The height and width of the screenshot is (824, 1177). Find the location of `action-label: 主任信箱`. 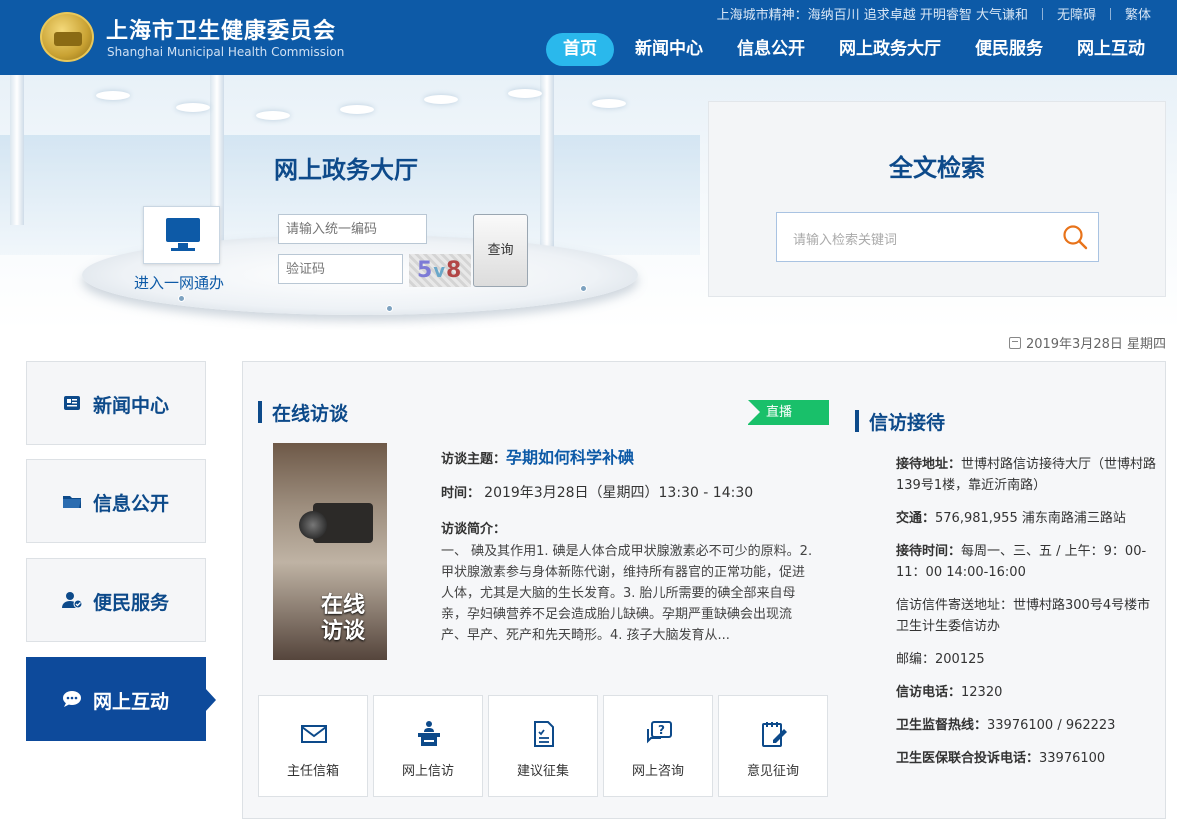

action-label: 主任信箱 is located at coordinates (312, 771).